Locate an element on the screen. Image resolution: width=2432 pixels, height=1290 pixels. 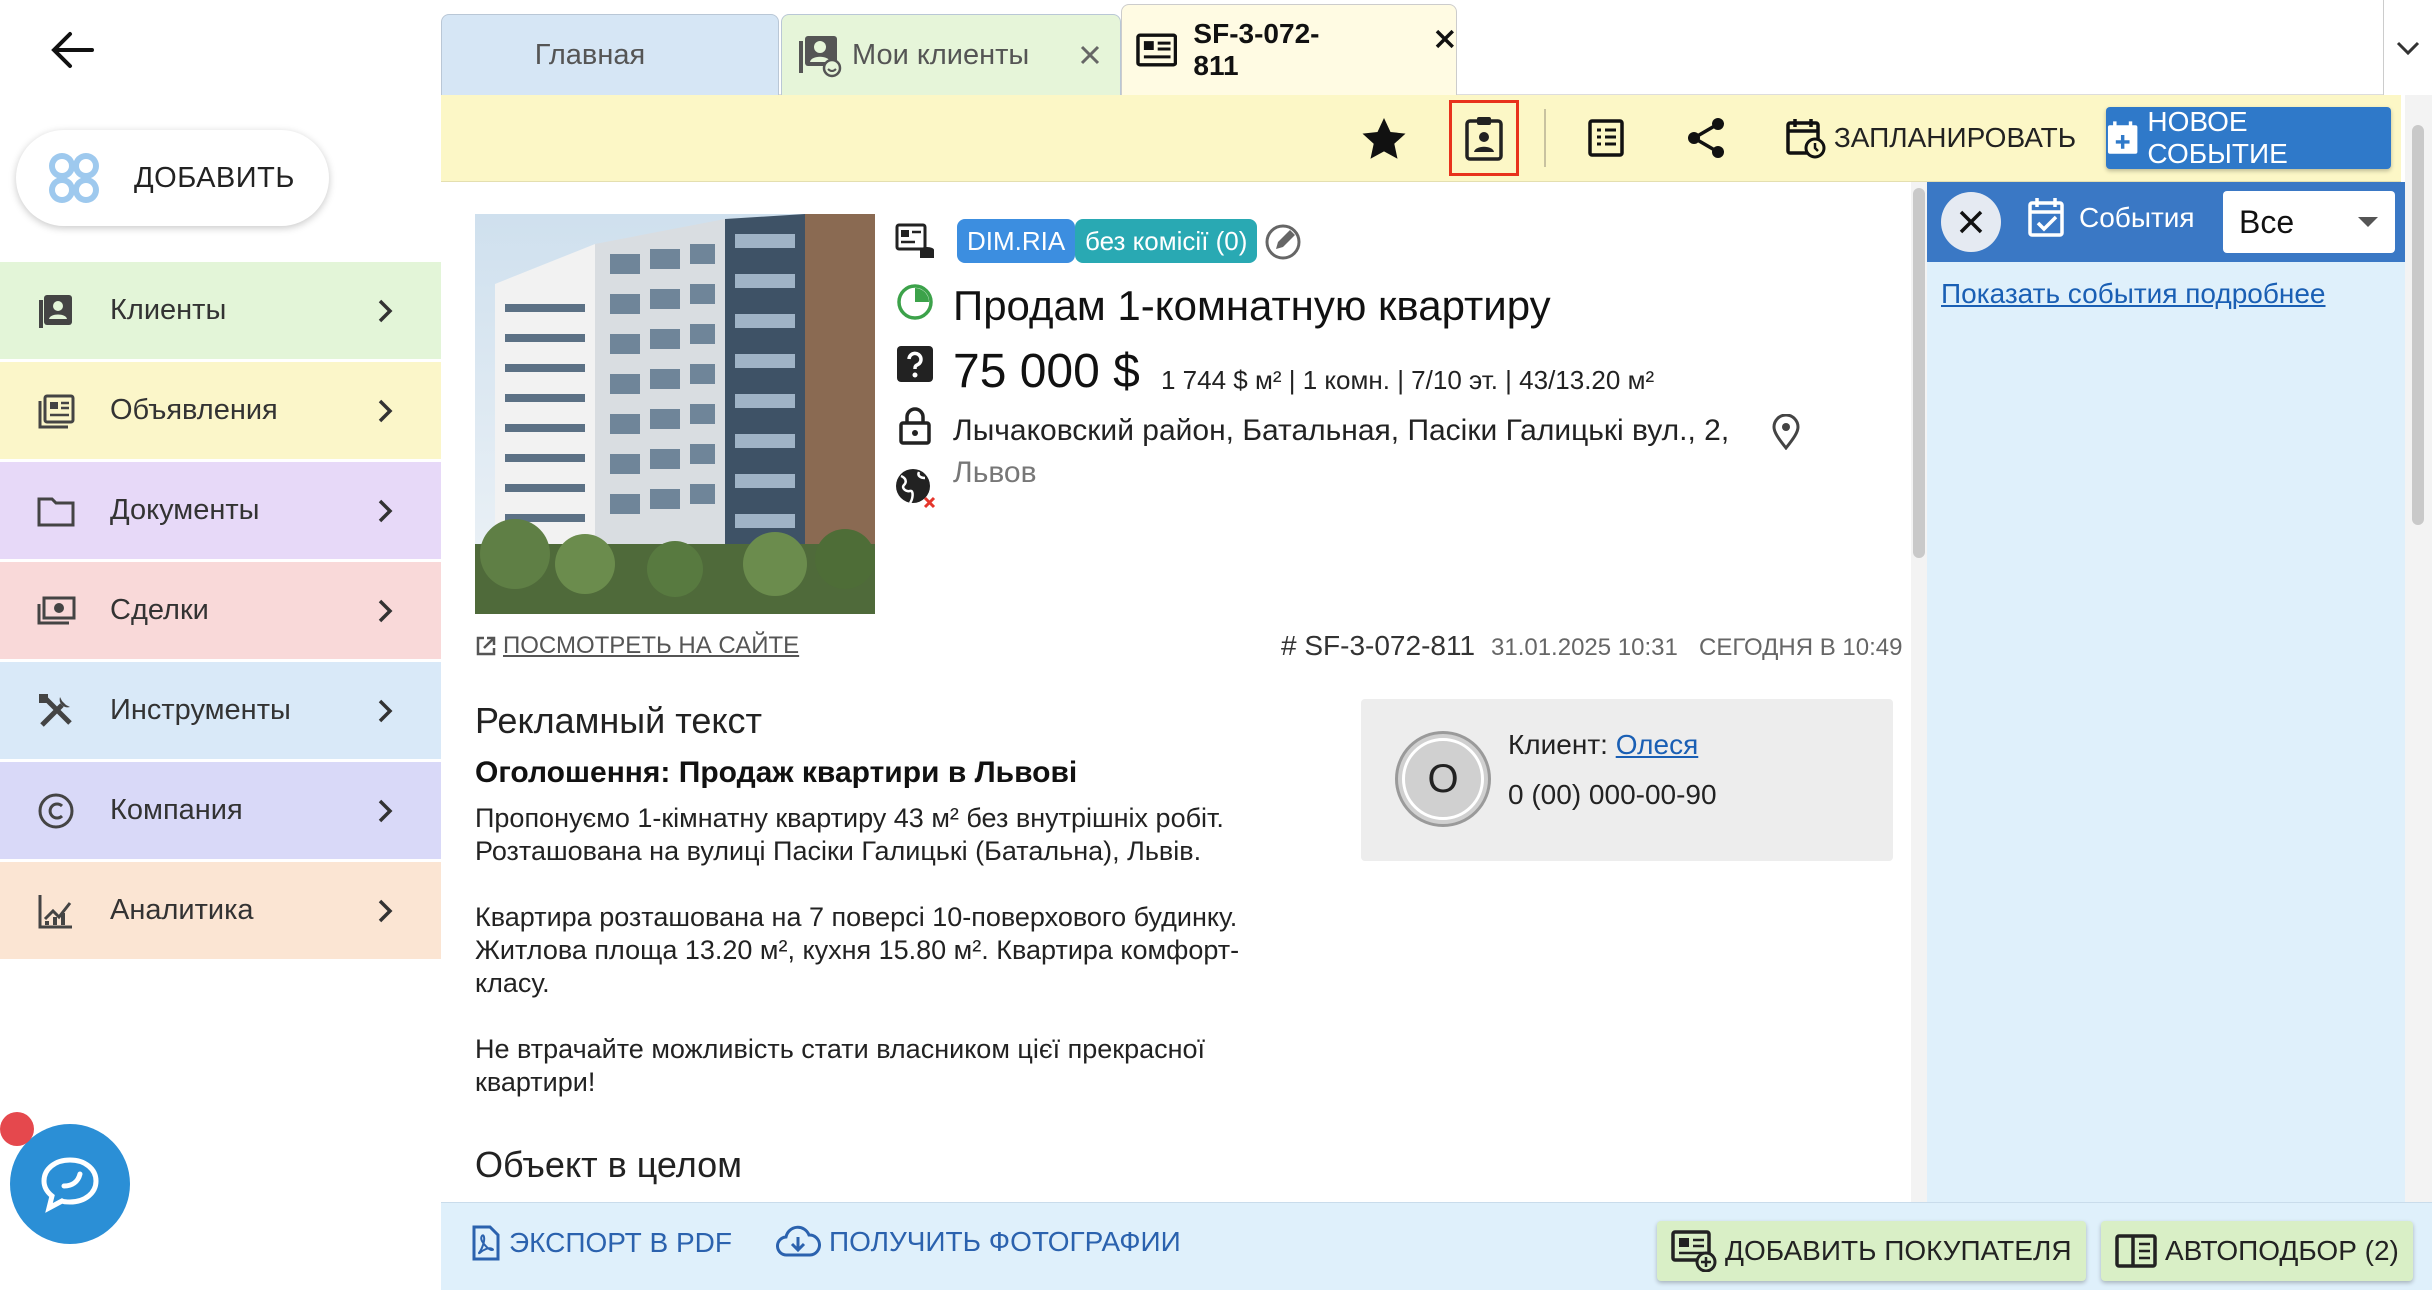
map-pin-icon is located at coordinates (1788, 433).